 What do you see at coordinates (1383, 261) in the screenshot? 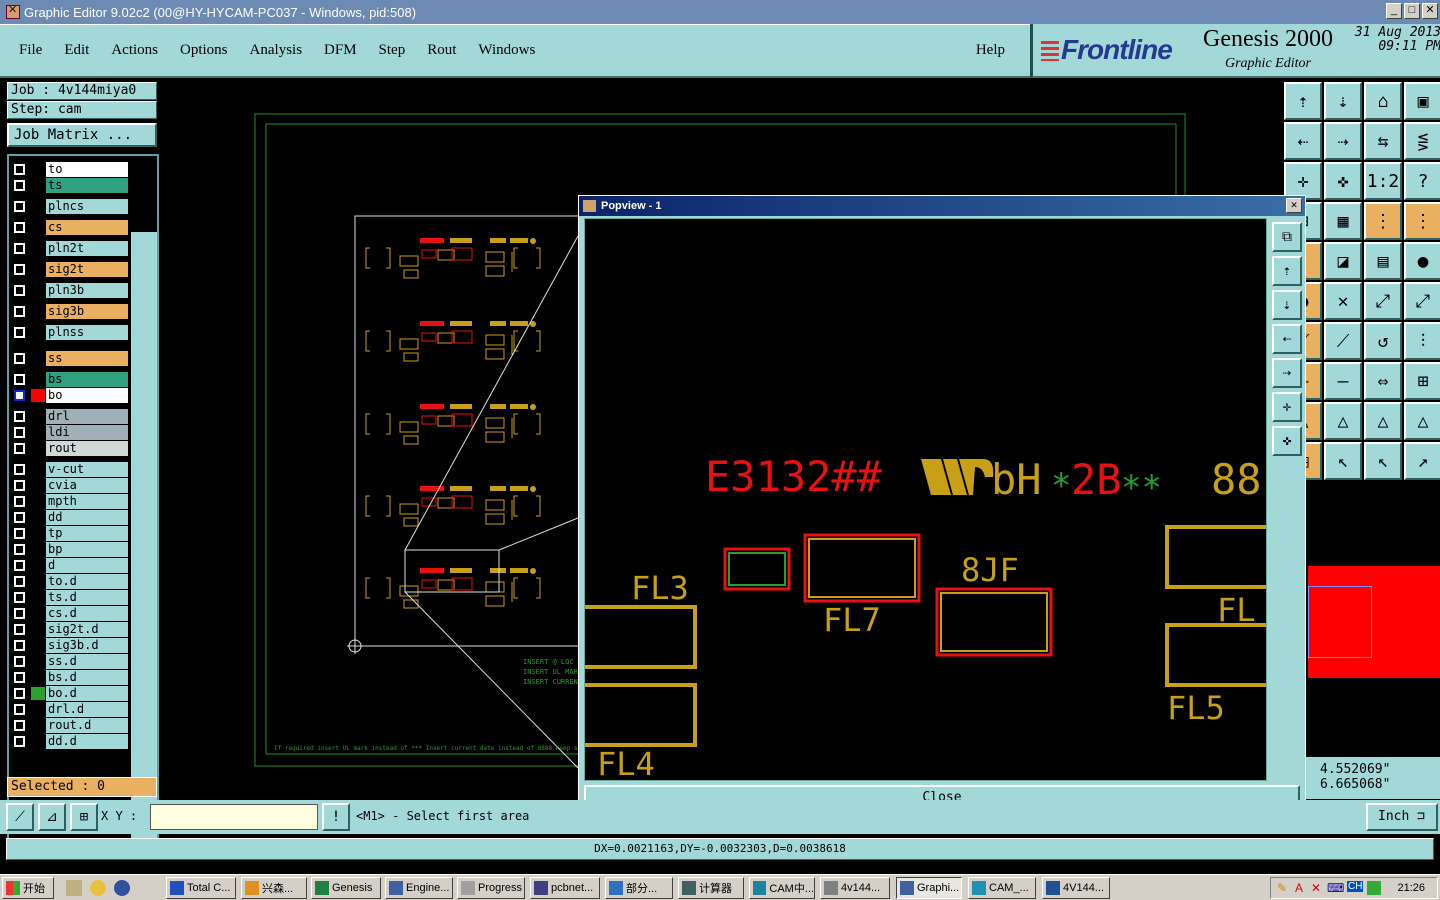
I see `ruler-icon: ▤` at bounding box center [1383, 261].